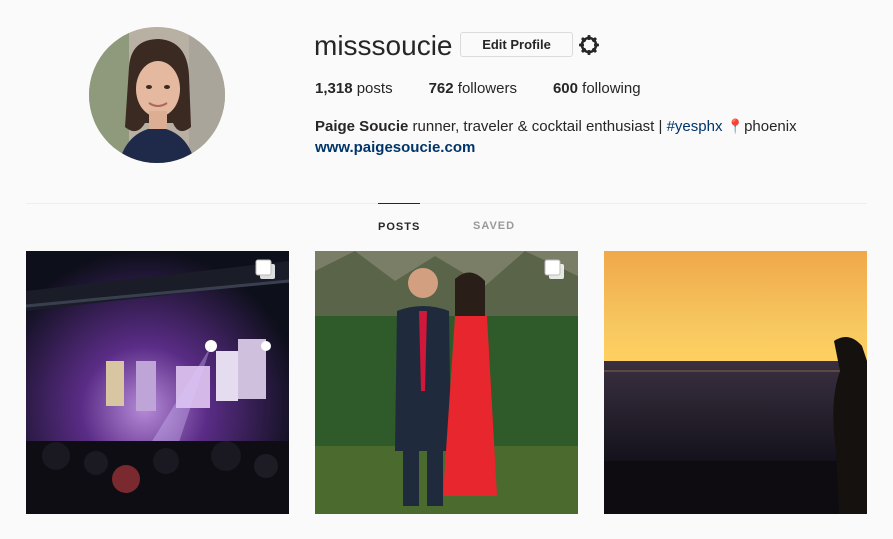 The width and height of the screenshot is (893, 539). Describe the element at coordinates (487, 88) in the screenshot. I see `followers-label: followers` at that location.